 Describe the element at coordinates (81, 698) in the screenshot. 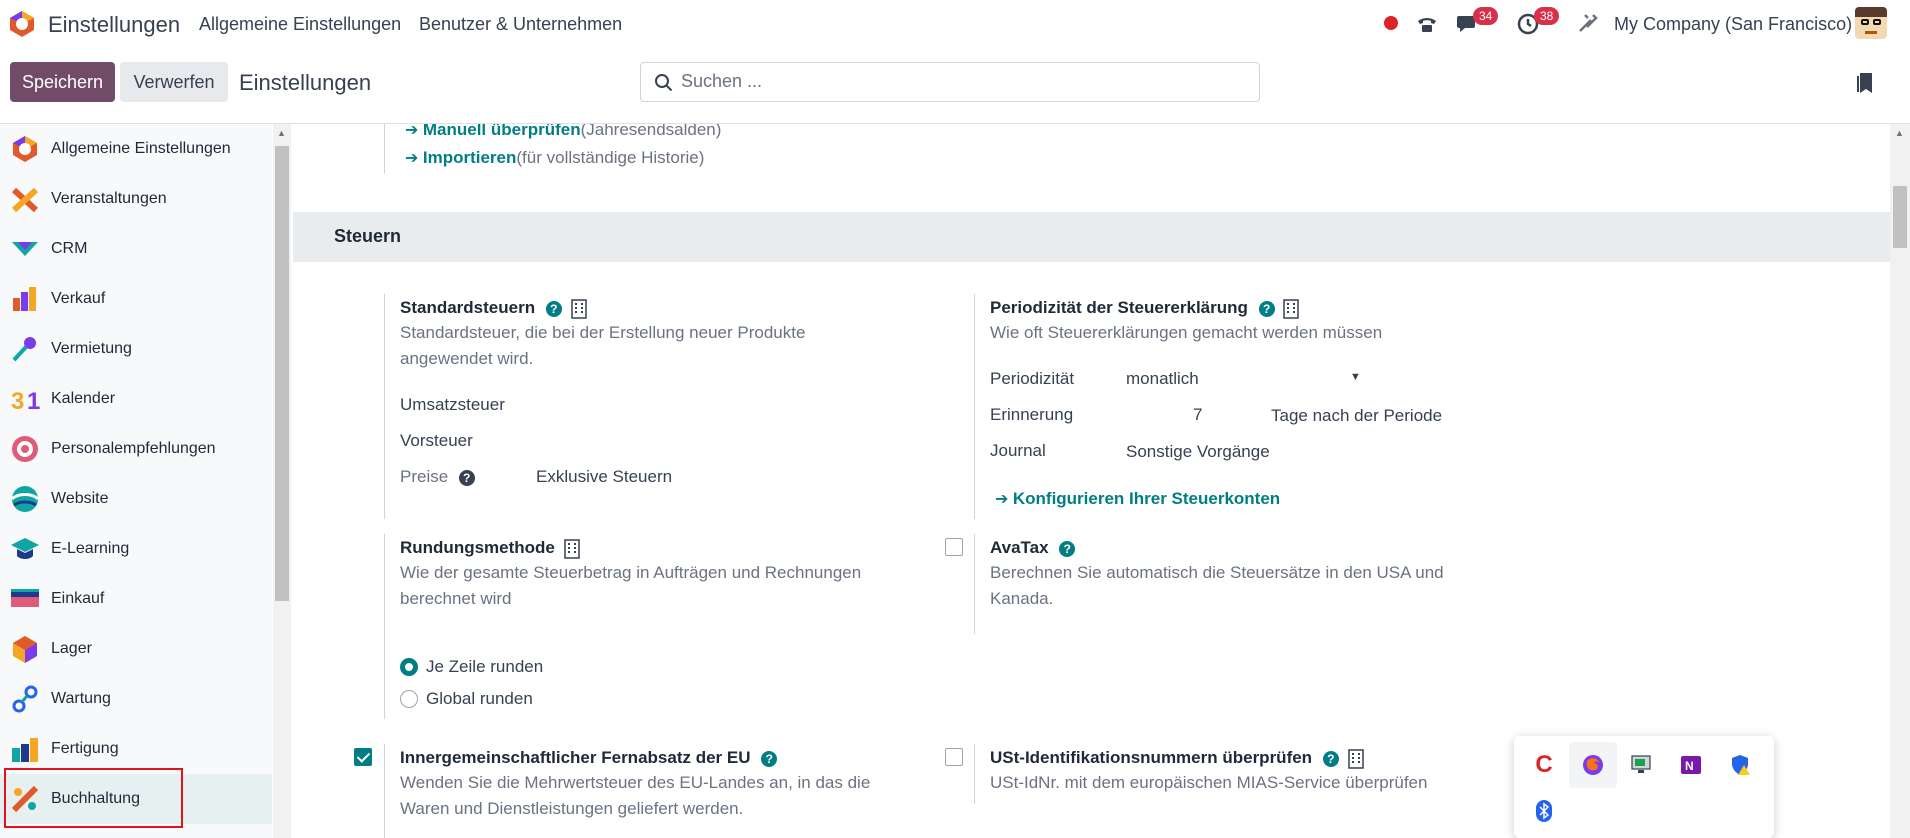

I see `sidebar-item-label: Wartung` at that location.